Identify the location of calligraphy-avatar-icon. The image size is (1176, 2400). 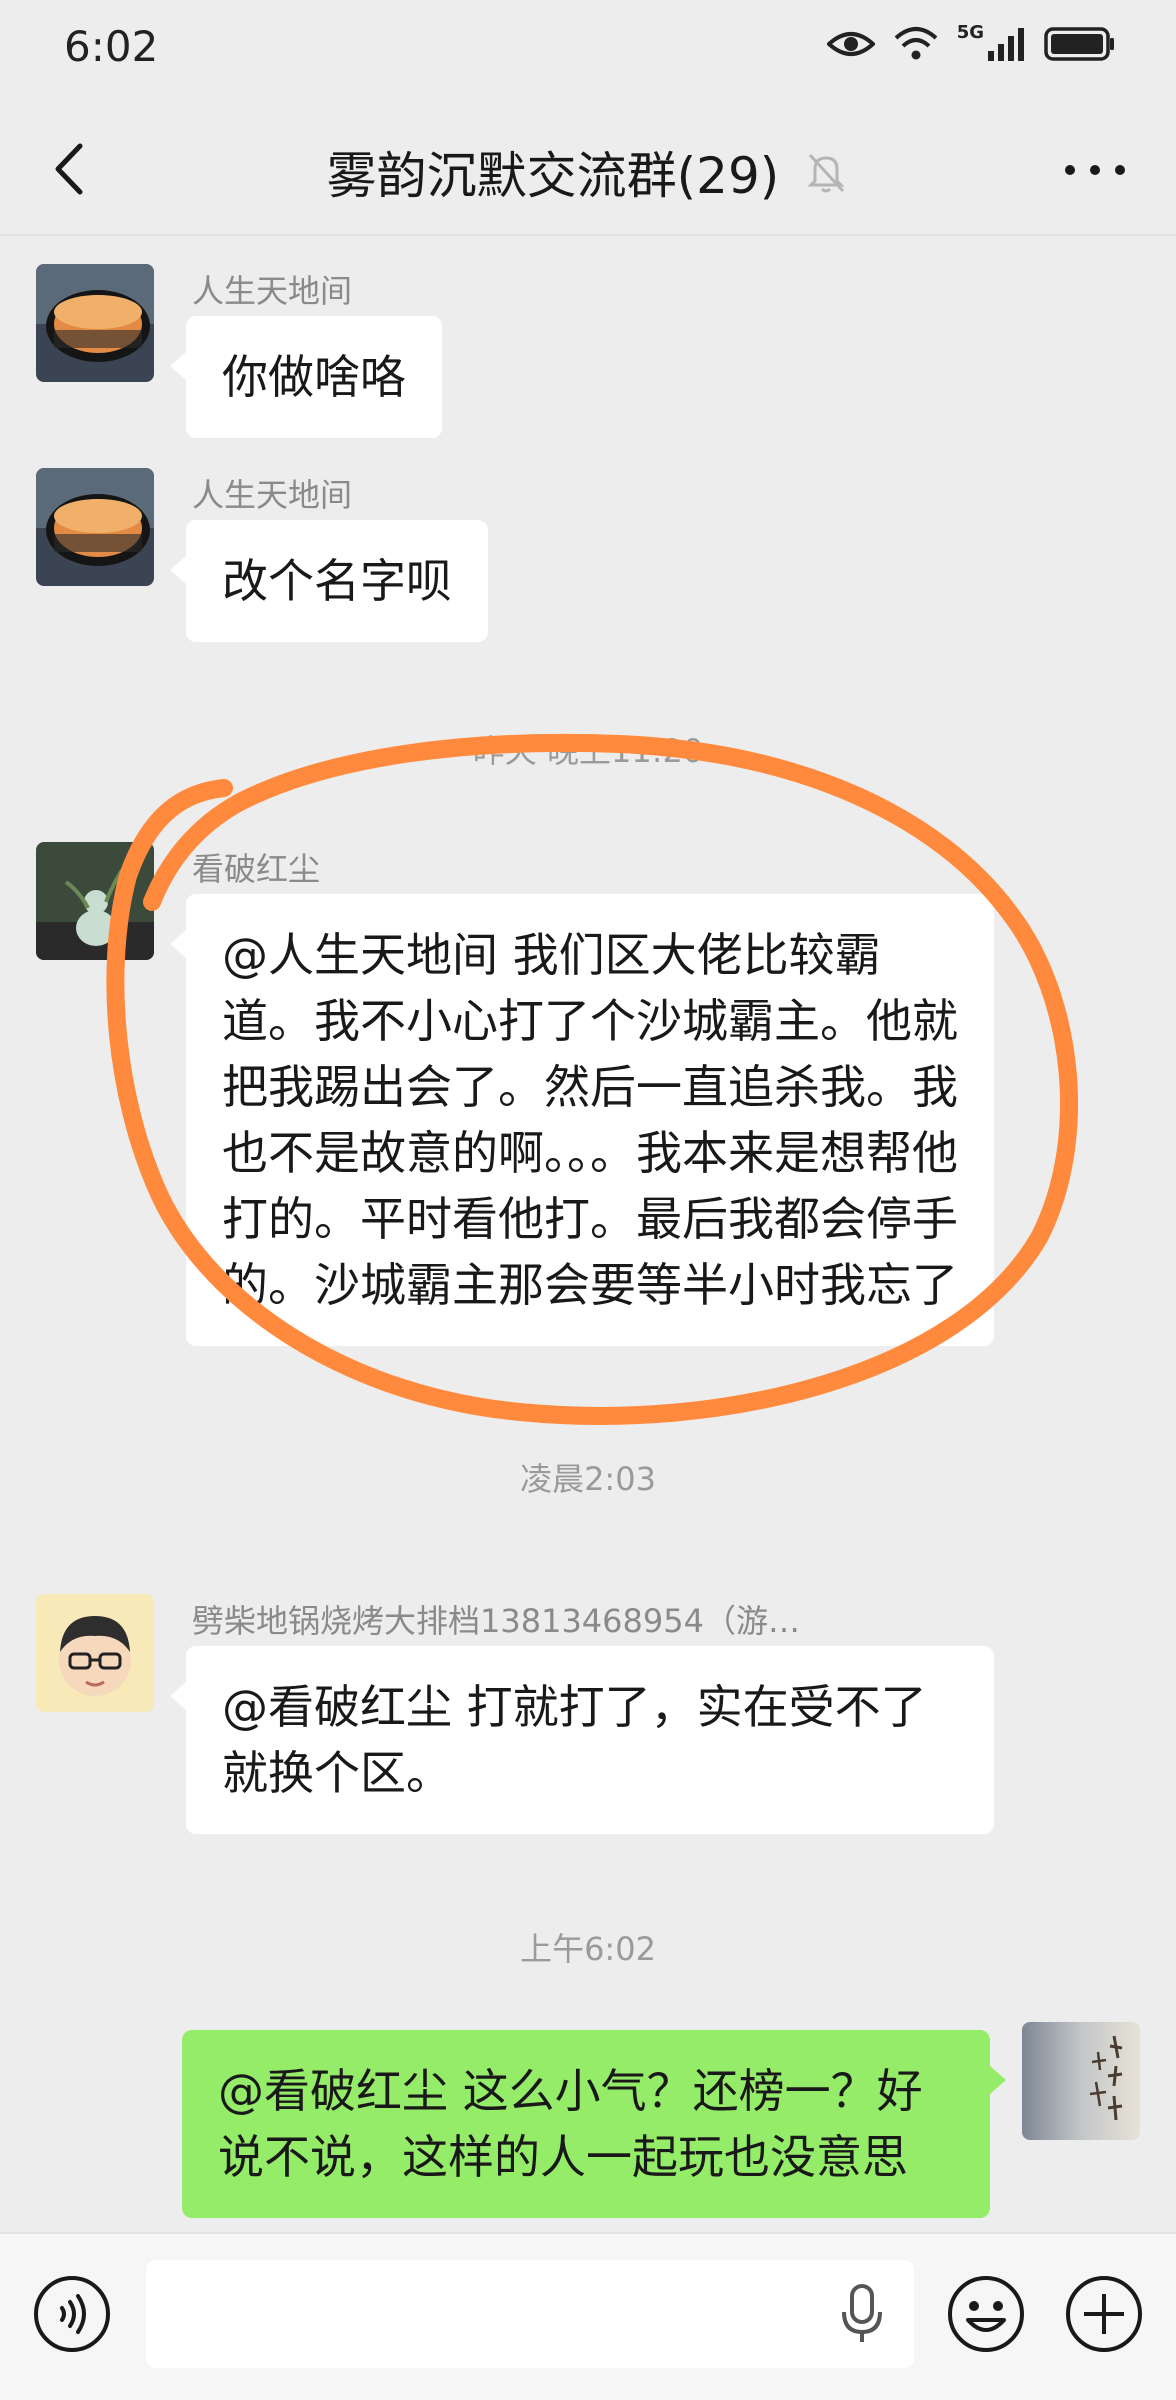
(1081, 2081).